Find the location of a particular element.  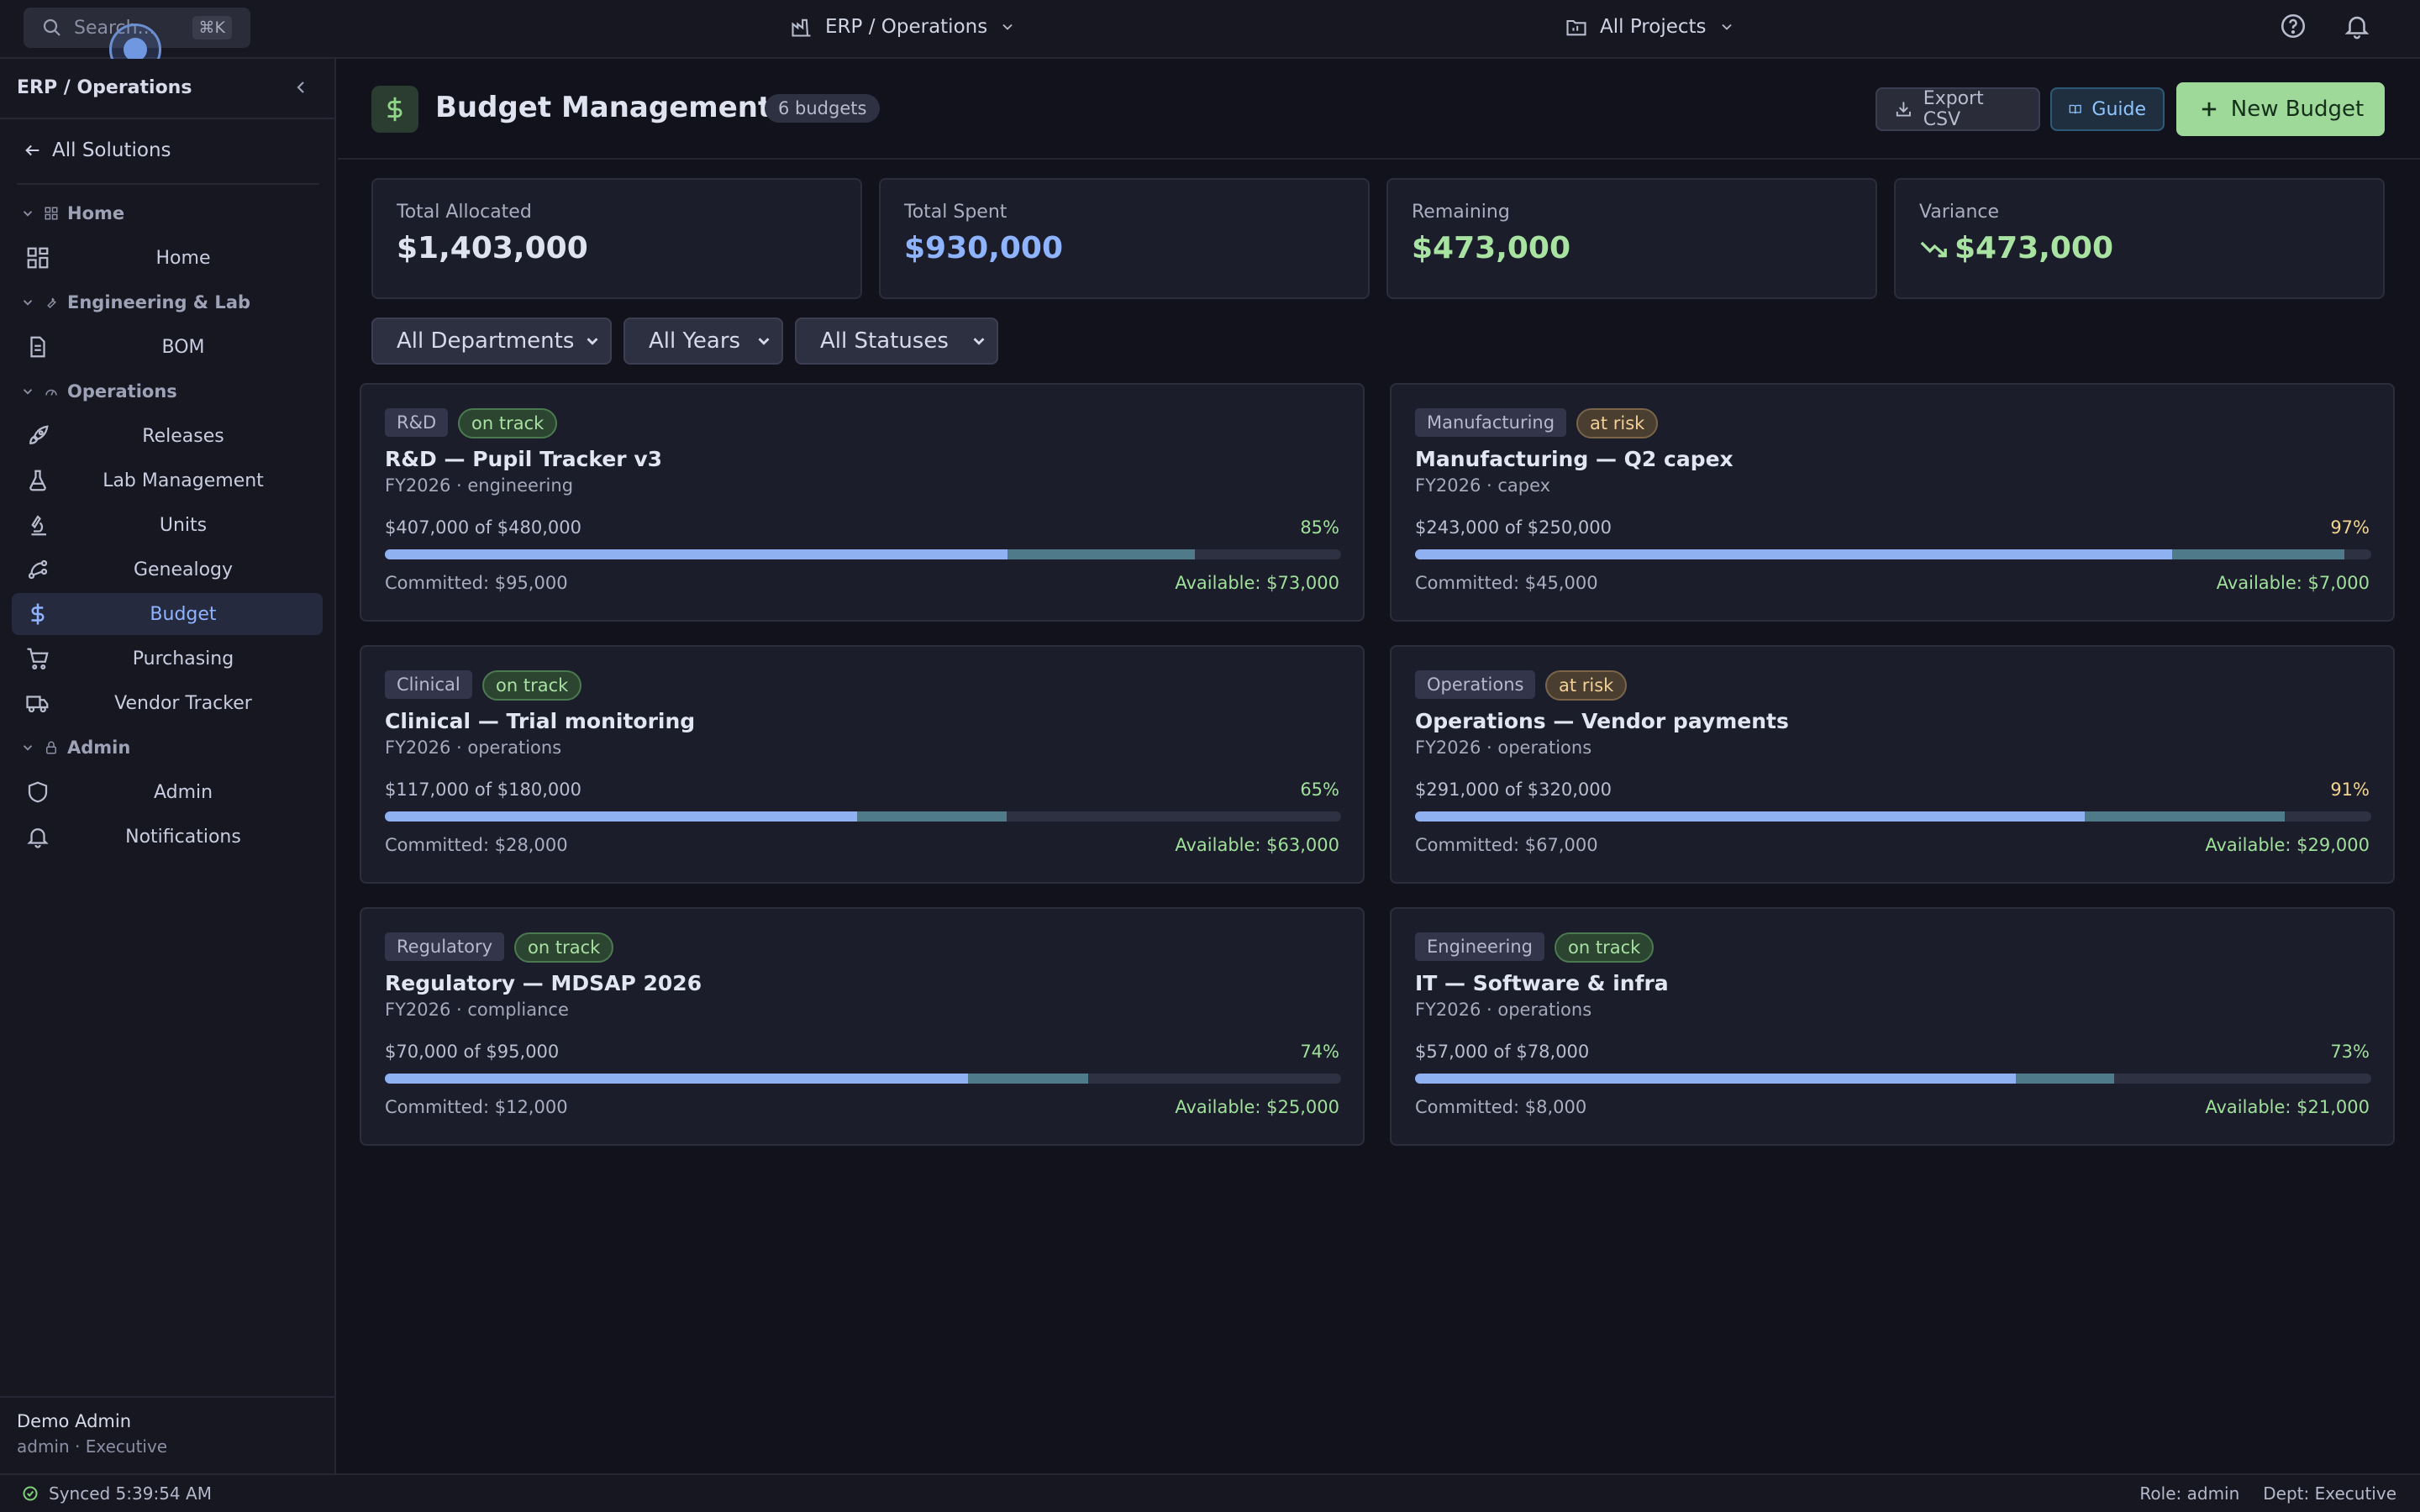

budget-title: R&D — Pupil Tracker v3 is located at coordinates (524, 459).